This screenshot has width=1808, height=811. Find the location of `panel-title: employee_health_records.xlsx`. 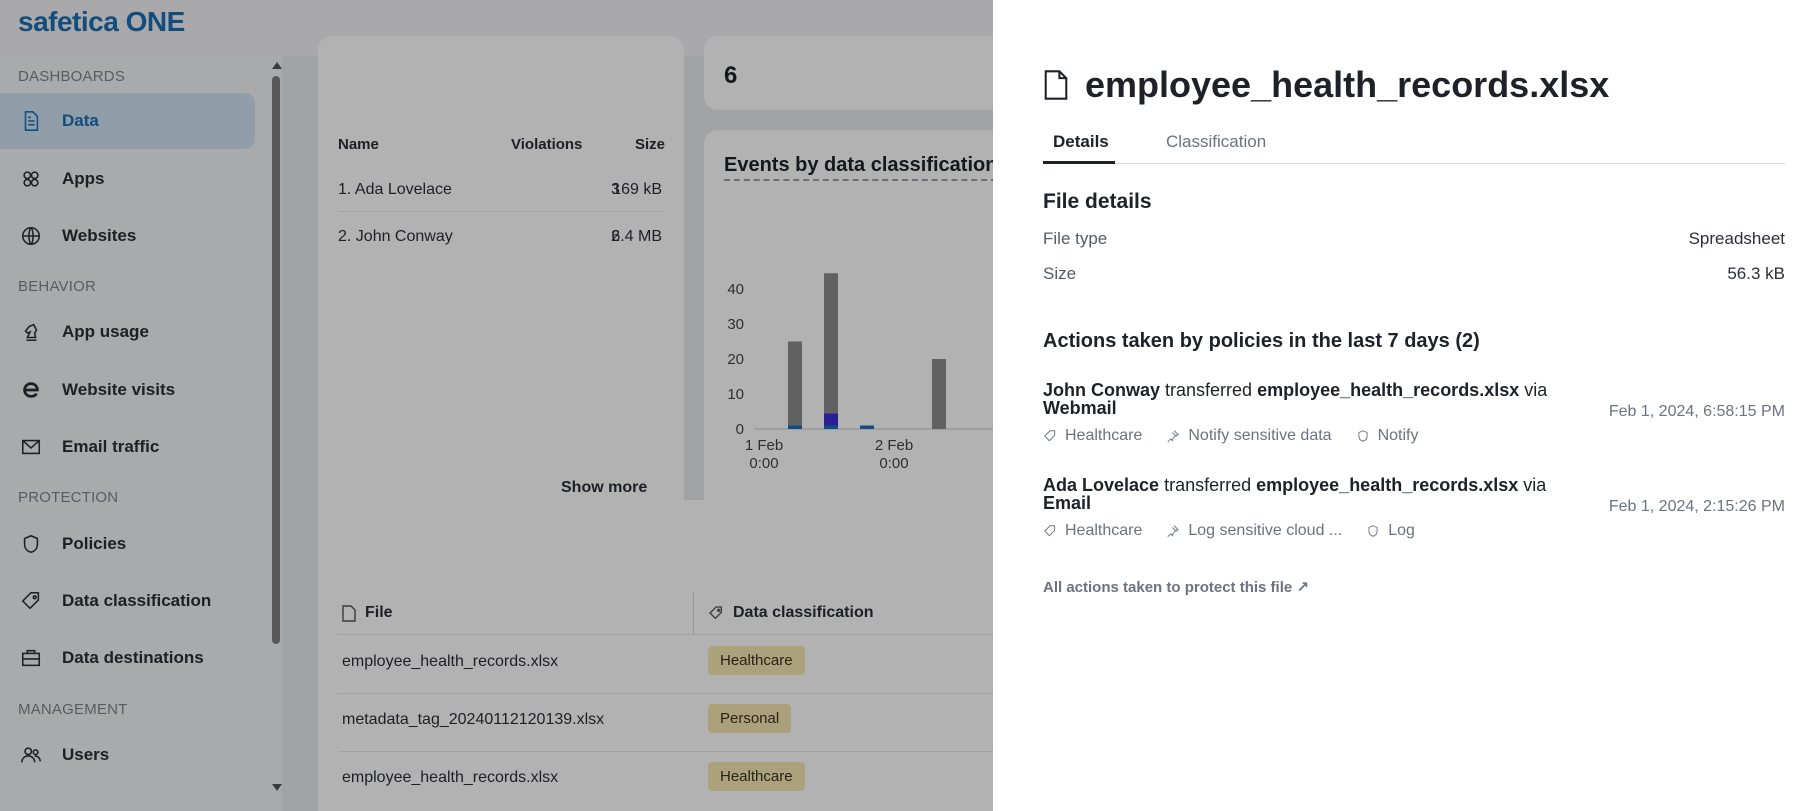

panel-title: employee_health_records.xlsx is located at coordinates (1326, 85).